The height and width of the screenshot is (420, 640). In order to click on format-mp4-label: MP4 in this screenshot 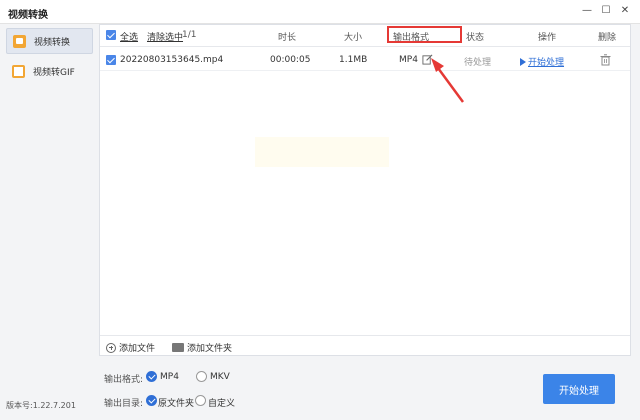, I will do `click(169, 377)`.